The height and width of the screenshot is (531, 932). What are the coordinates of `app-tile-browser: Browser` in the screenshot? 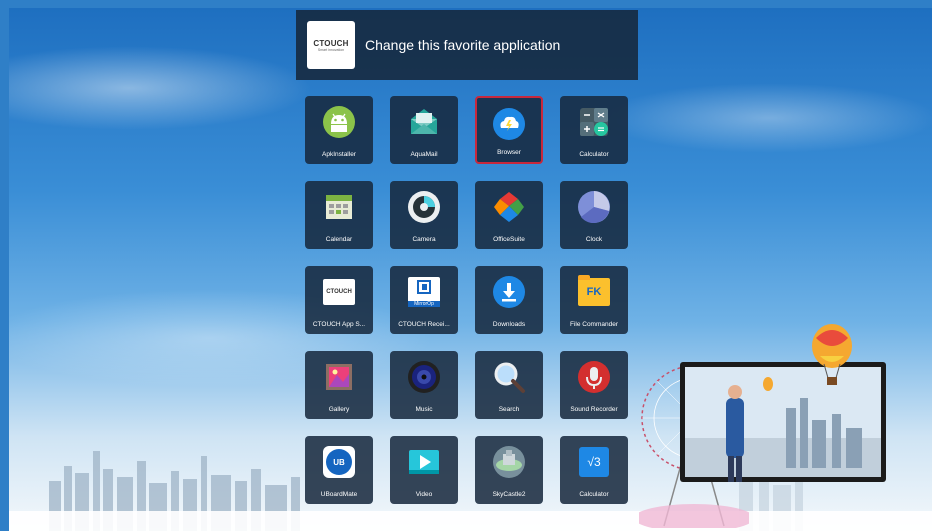 It's located at (509, 130).